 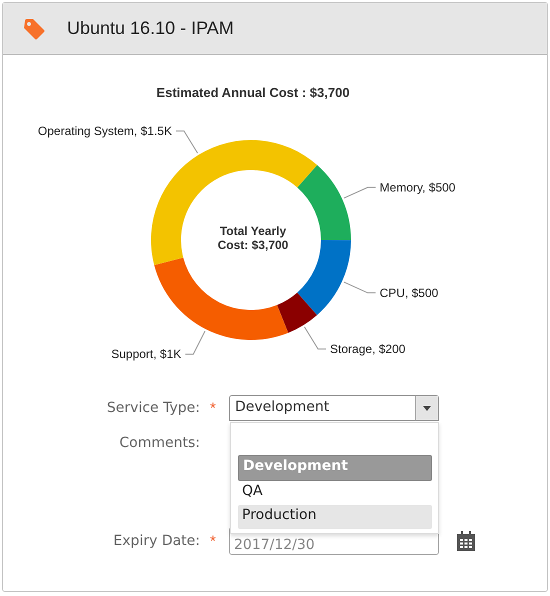 What do you see at coordinates (34, 29) in the screenshot?
I see `tag-icon` at bounding box center [34, 29].